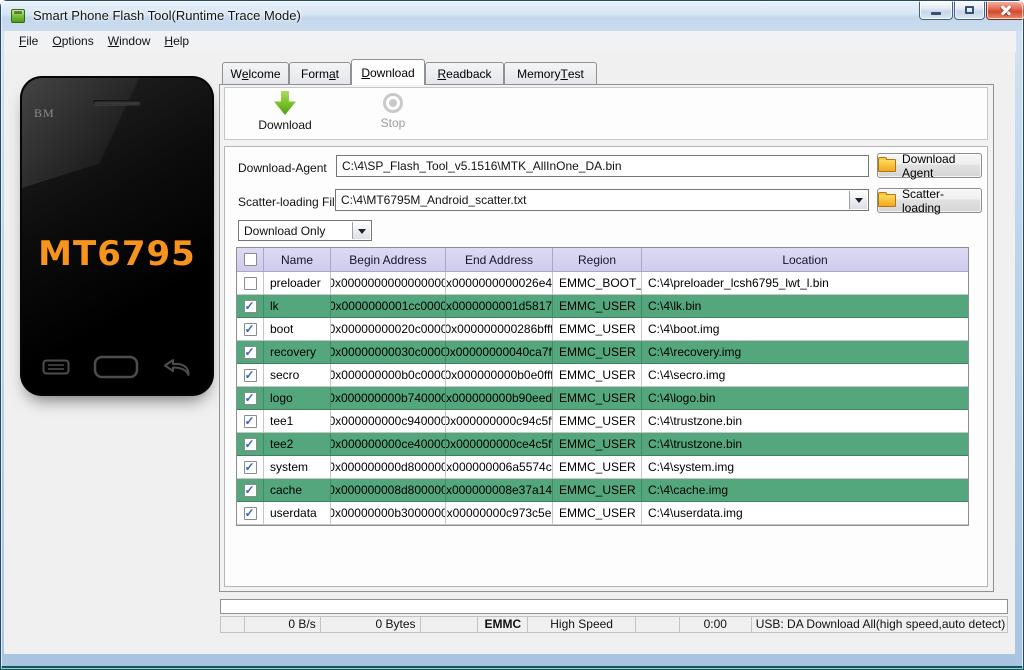  I want to click on cell-name: userdata, so click(297, 513).